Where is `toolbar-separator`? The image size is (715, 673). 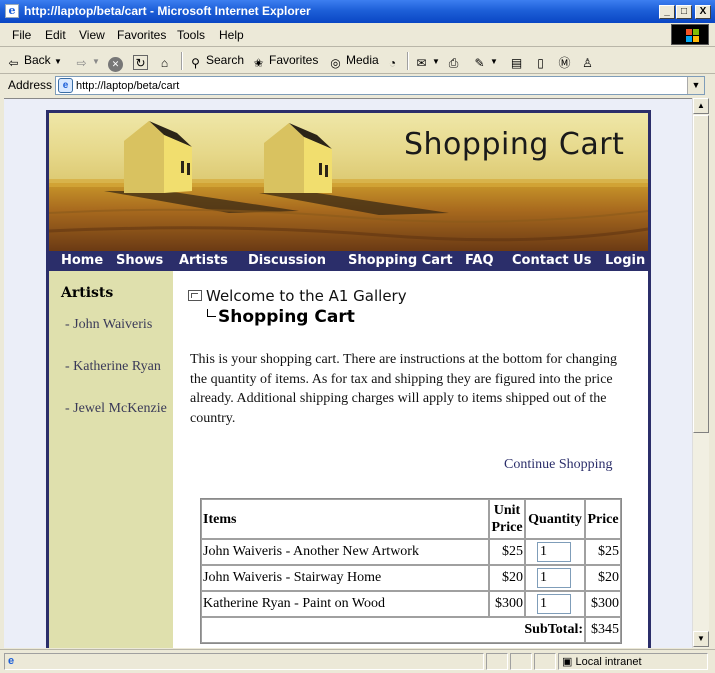
toolbar-separator is located at coordinates (408, 61).